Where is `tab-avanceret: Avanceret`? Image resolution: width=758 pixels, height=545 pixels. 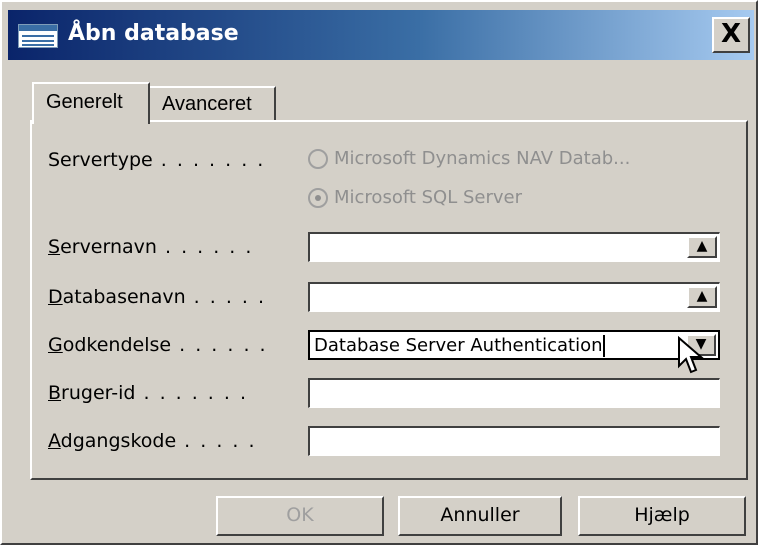 tab-avanceret: Avanceret is located at coordinates (212, 103).